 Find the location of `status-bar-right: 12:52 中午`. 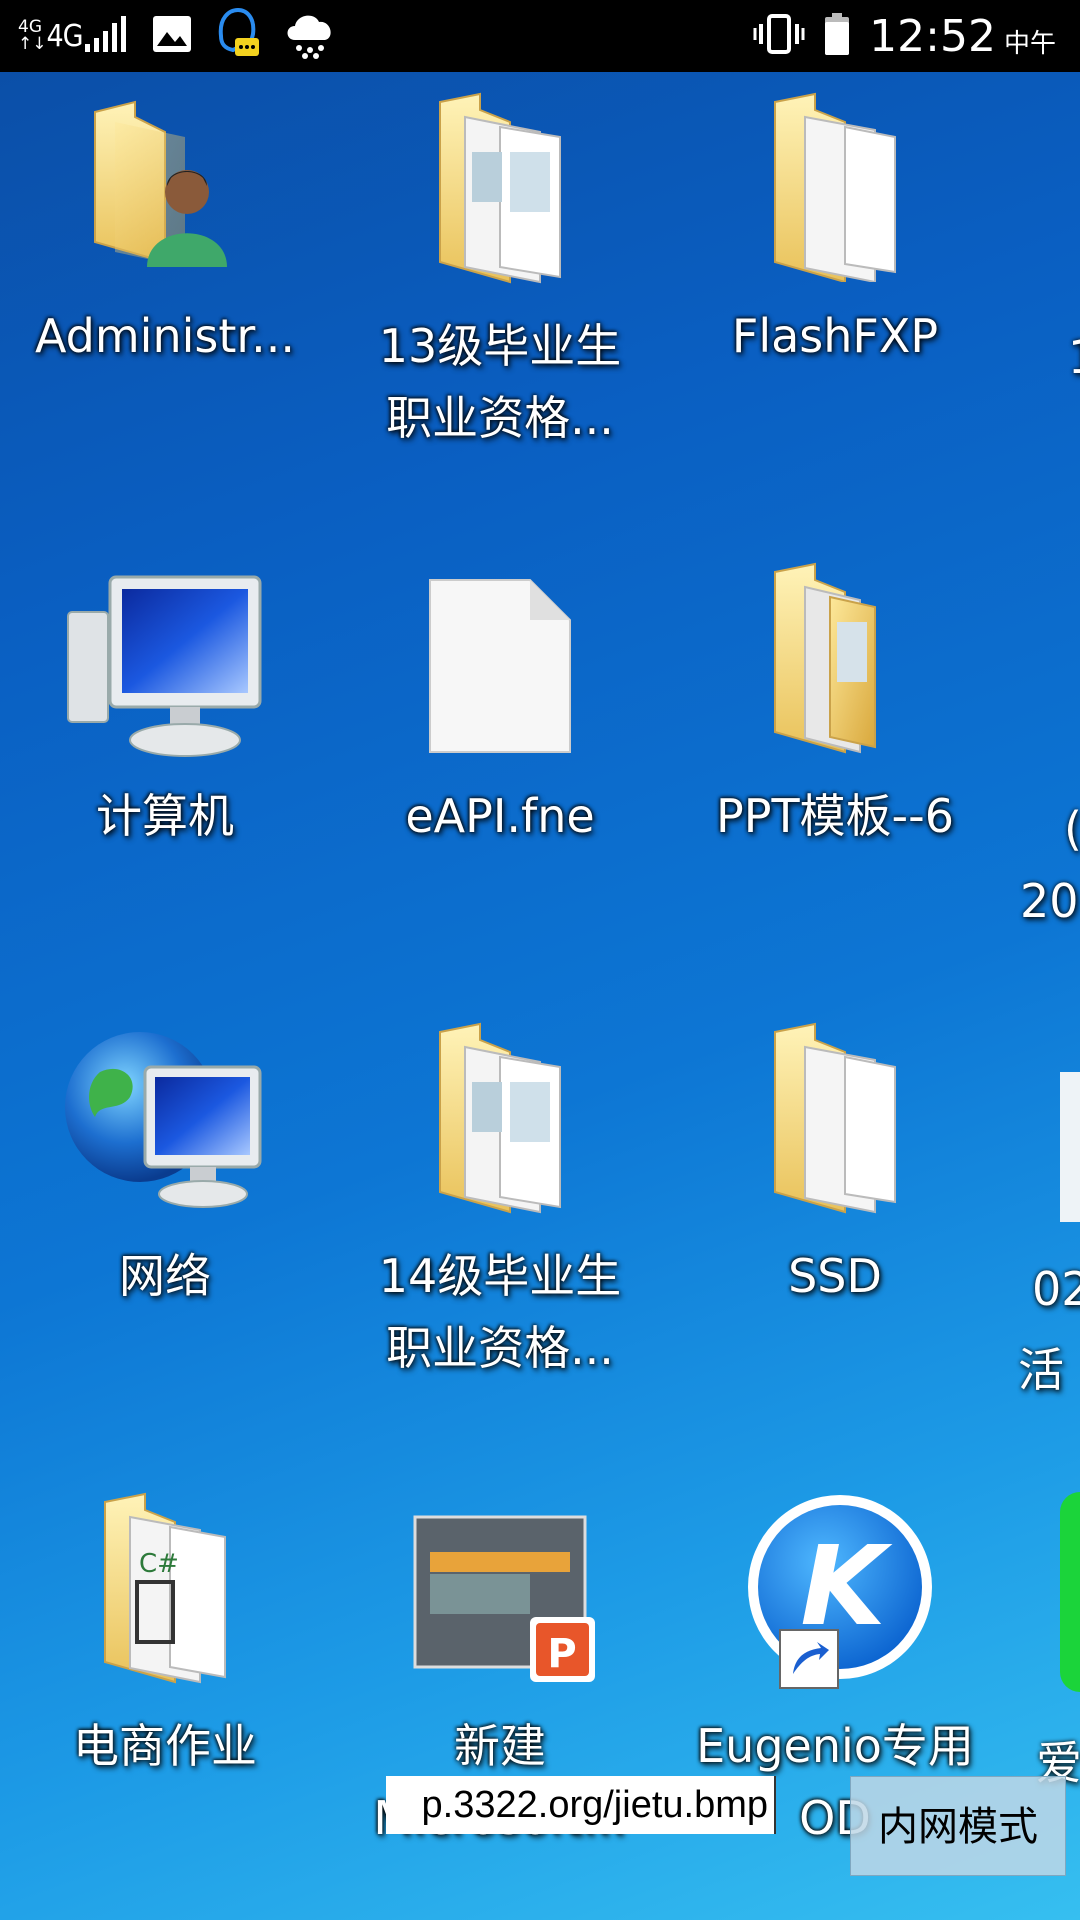

status-bar-right: 12:52 中午 is located at coordinates (904, 36).